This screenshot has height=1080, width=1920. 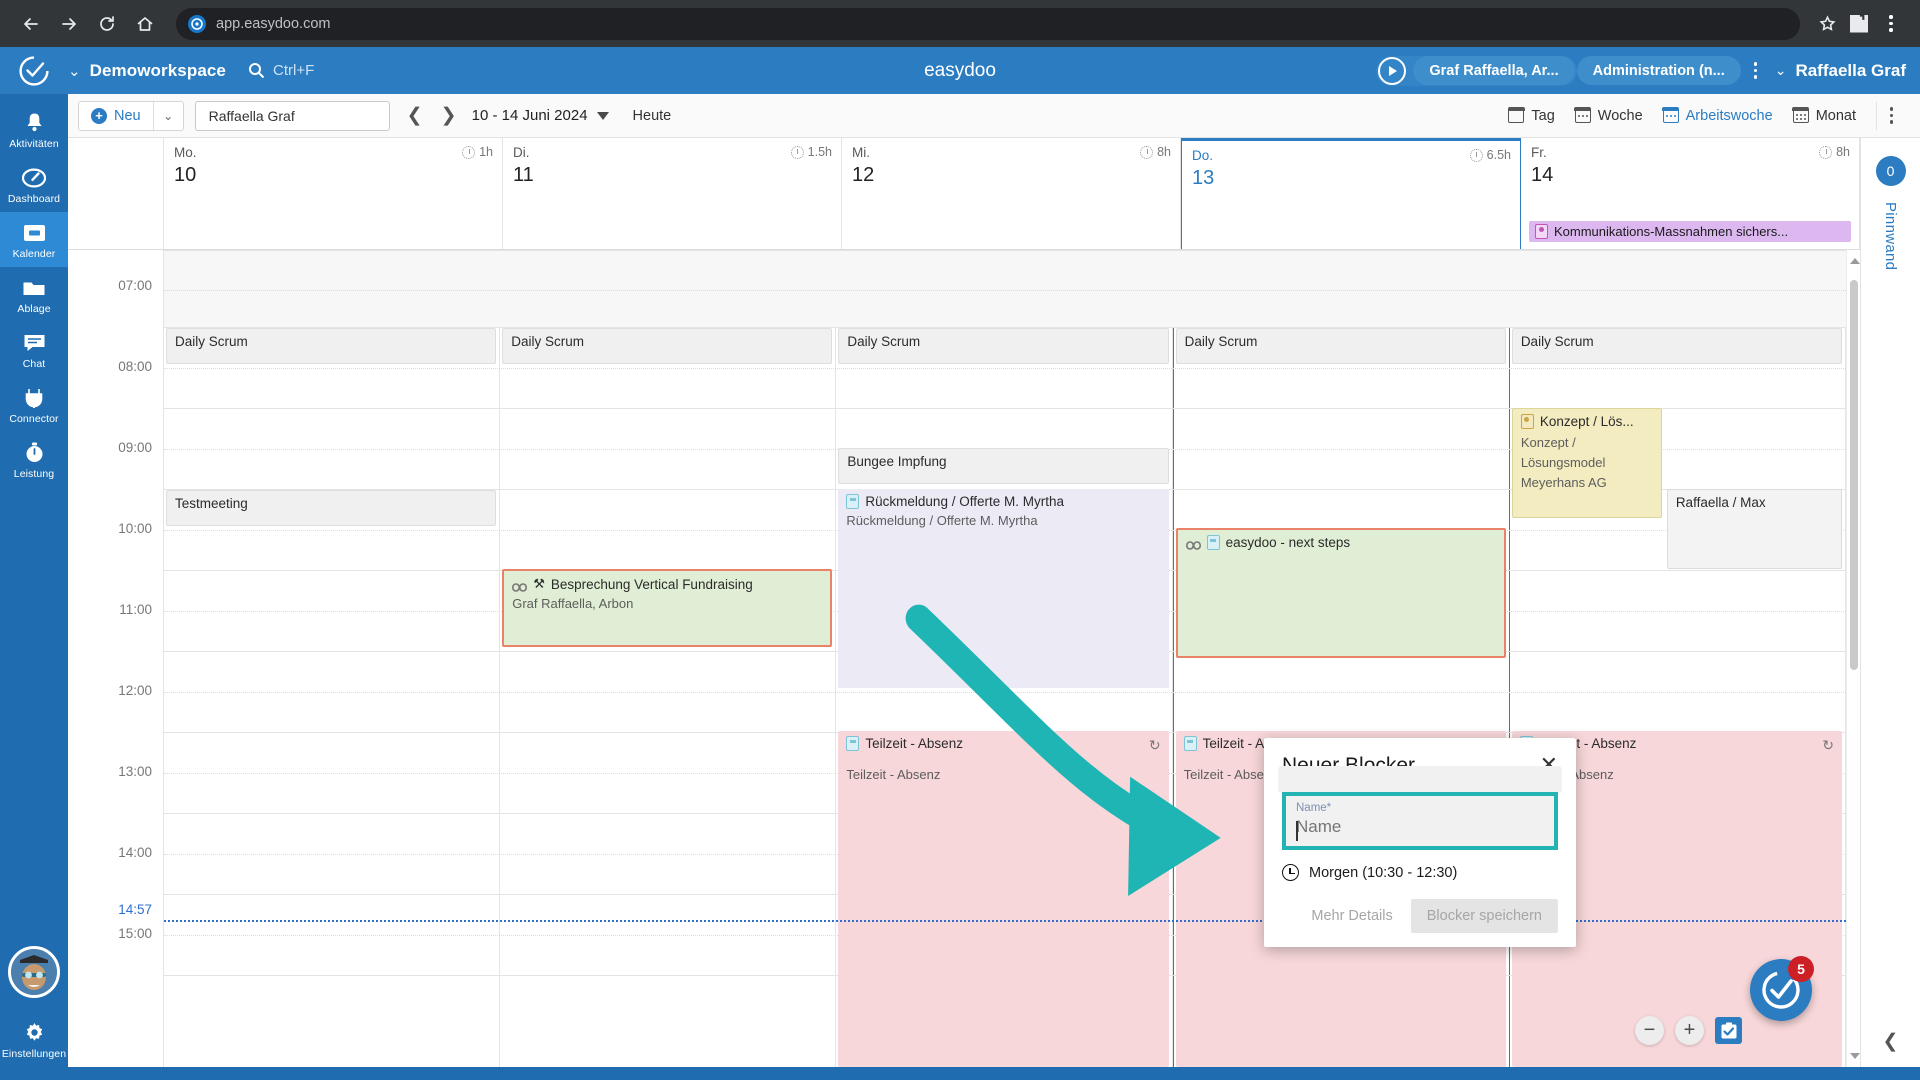 What do you see at coordinates (1781, 70) in the screenshot?
I see `user-chevron-down-icon: ⌄` at bounding box center [1781, 70].